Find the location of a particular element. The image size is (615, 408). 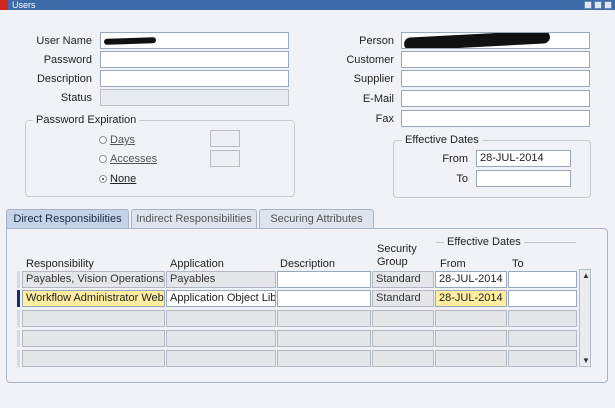

row3-security-group is located at coordinates (403, 318).